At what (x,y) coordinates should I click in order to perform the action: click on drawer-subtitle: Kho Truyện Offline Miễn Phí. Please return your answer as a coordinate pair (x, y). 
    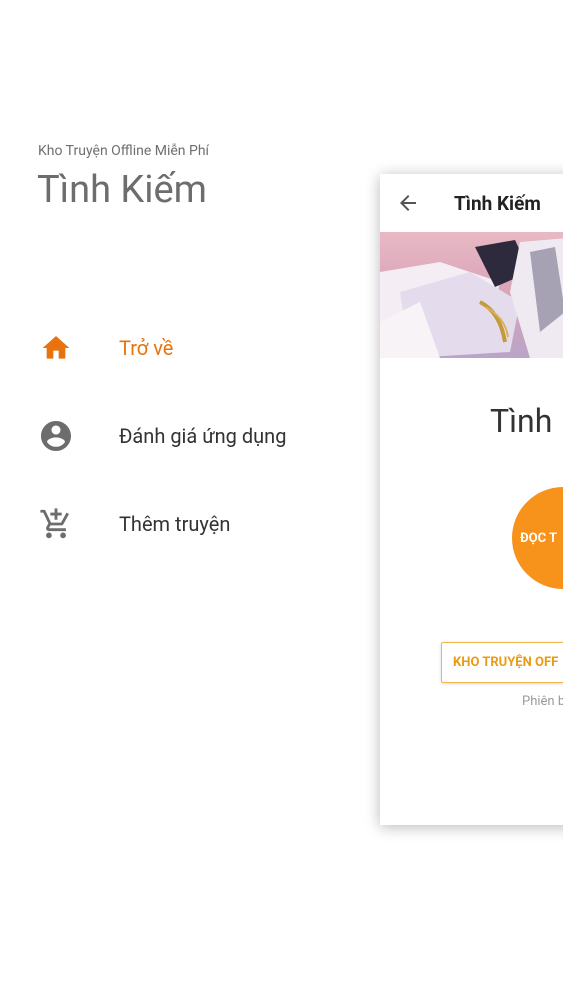
    Looking at the image, I should click on (124, 151).